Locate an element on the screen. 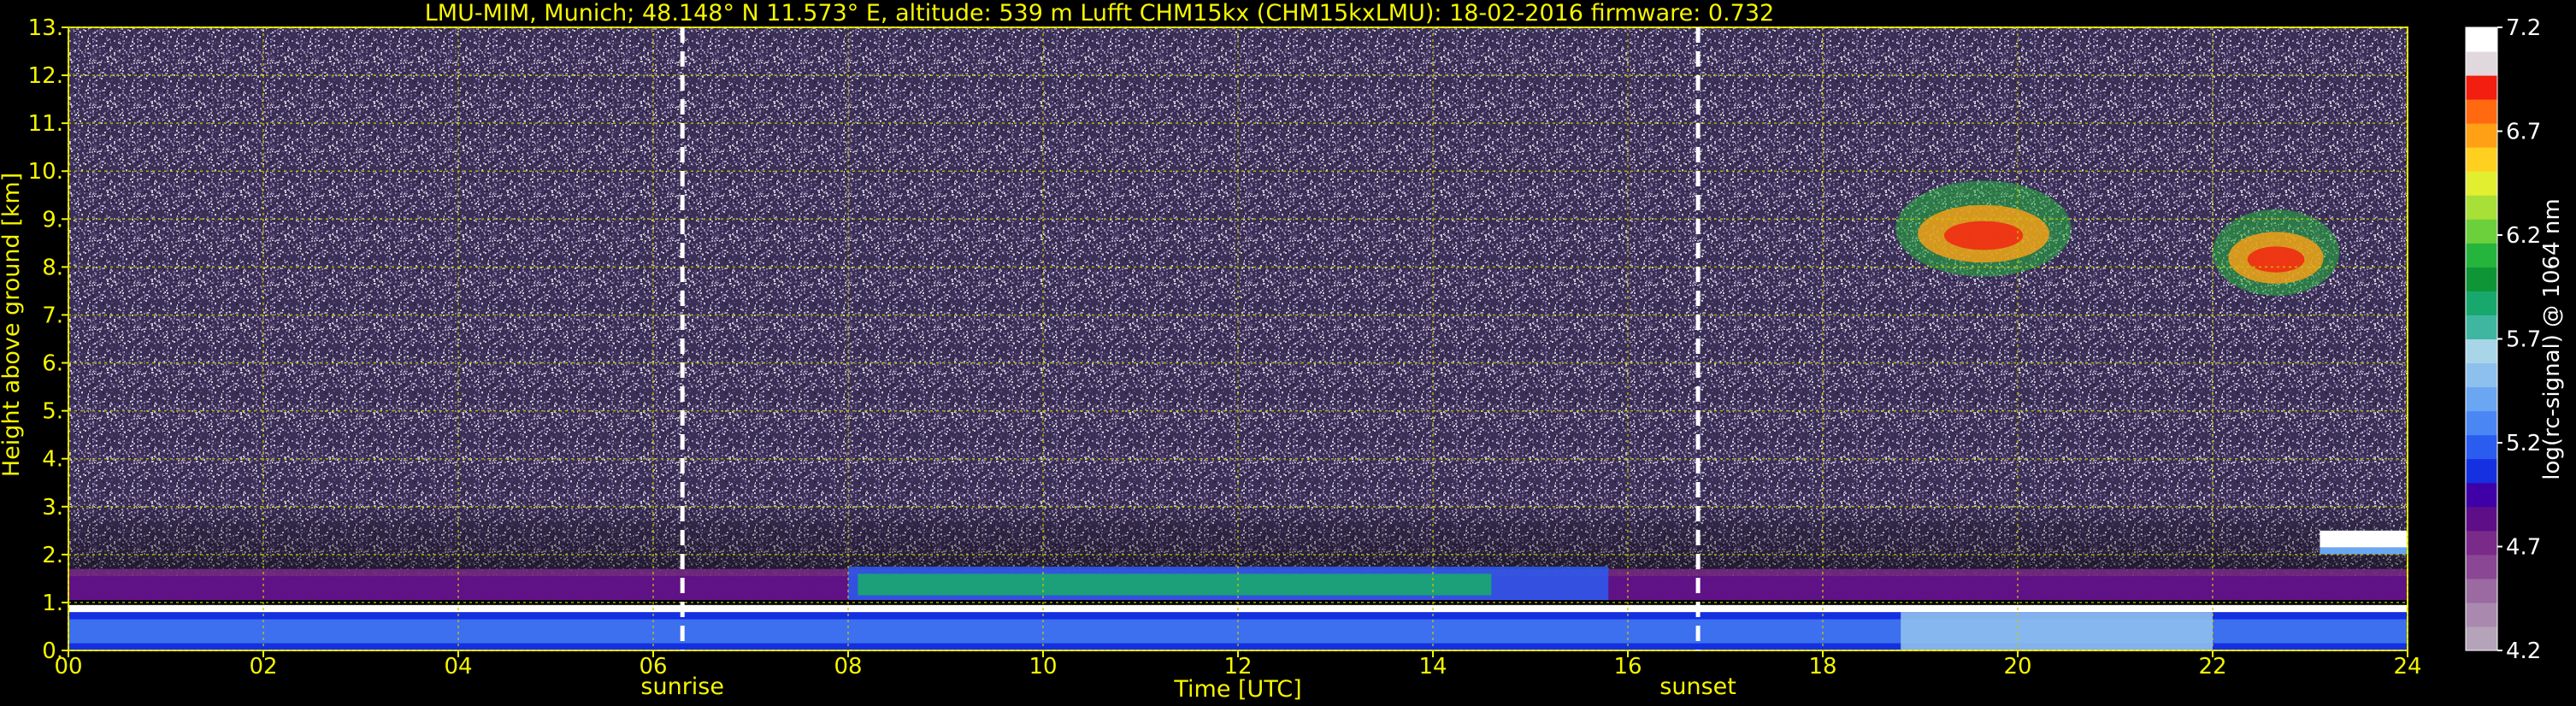  y-tick-label: 1. is located at coordinates (52, 603).